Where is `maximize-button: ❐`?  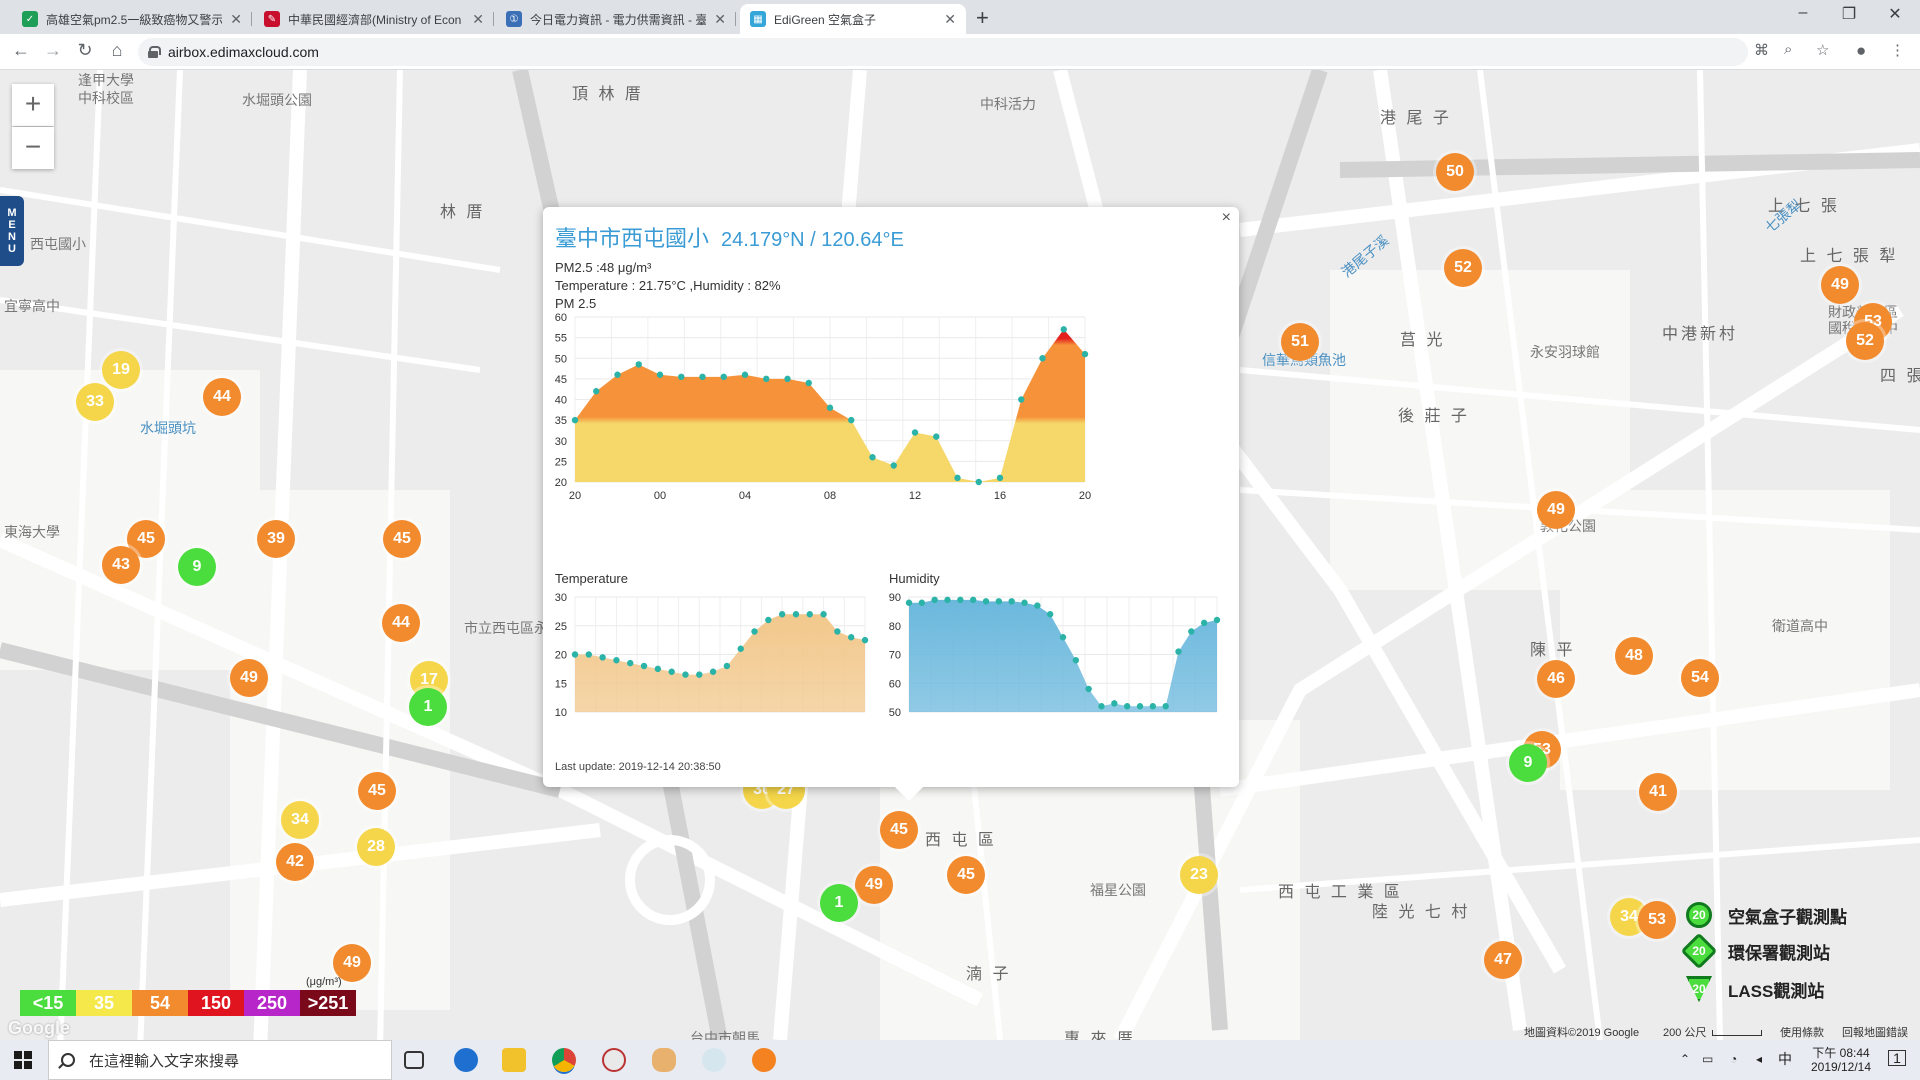 maximize-button: ❐ is located at coordinates (1849, 14).